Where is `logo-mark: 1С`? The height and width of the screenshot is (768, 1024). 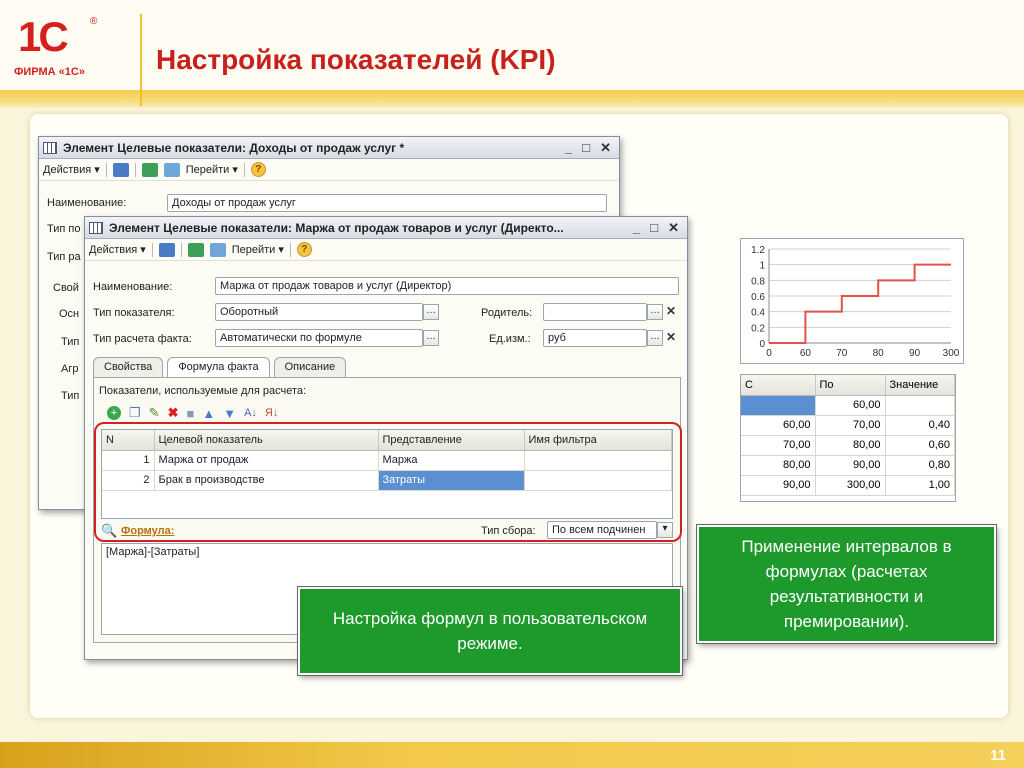
logo-mark: 1С is located at coordinates (43, 36).